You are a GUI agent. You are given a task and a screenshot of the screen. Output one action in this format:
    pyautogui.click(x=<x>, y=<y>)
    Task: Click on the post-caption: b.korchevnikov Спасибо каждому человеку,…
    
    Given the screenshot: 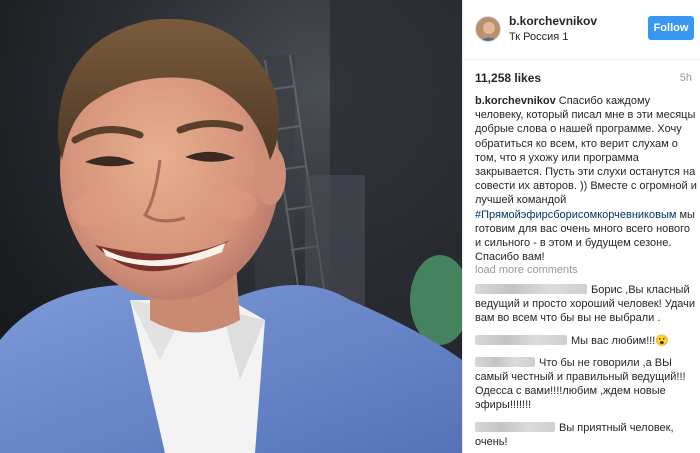 What is the action you would take?
    pyautogui.click(x=586, y=179)
    